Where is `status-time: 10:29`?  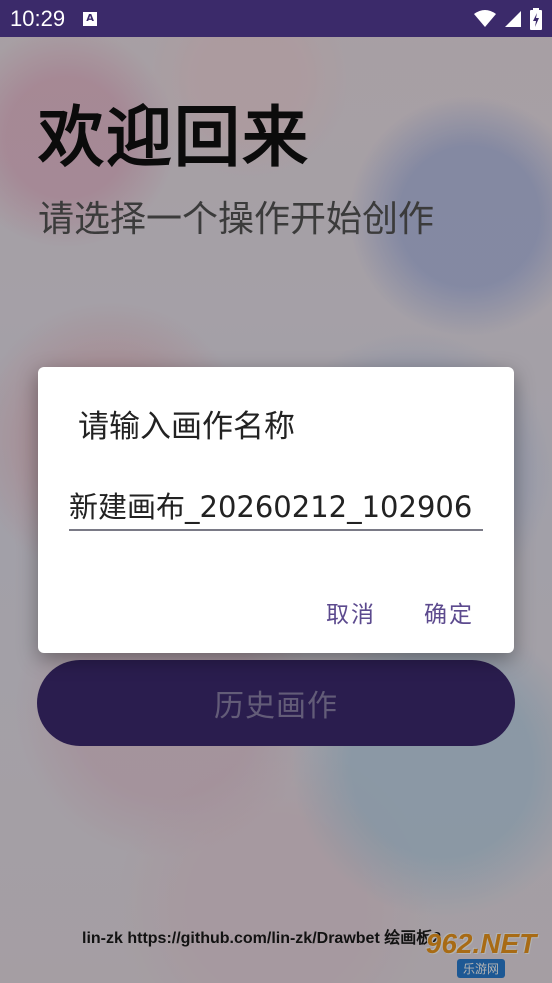
status-time: 10:29 is located at coordinates (38, 18).